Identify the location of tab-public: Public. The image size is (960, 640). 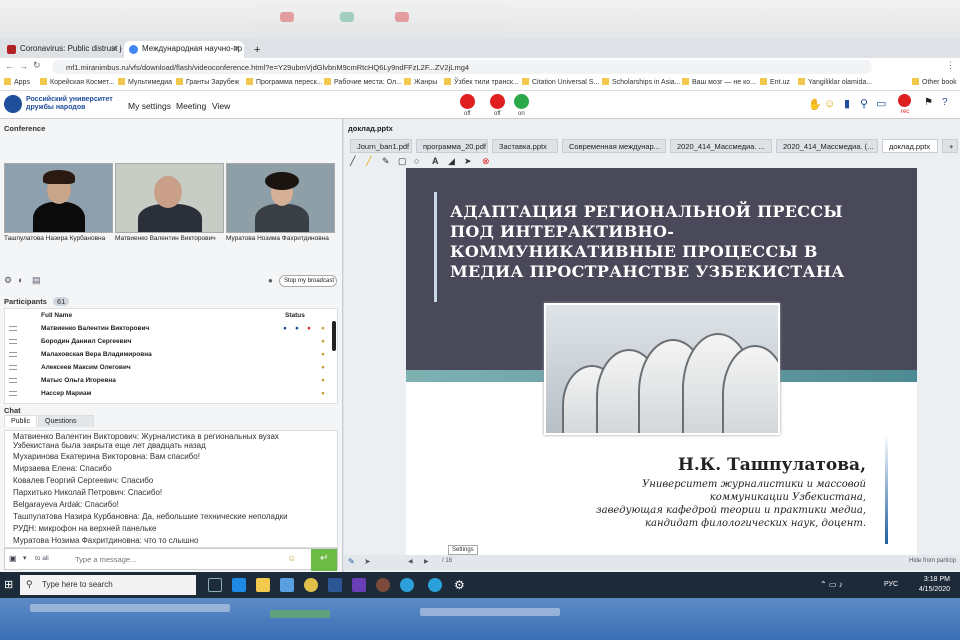
(21, 421).